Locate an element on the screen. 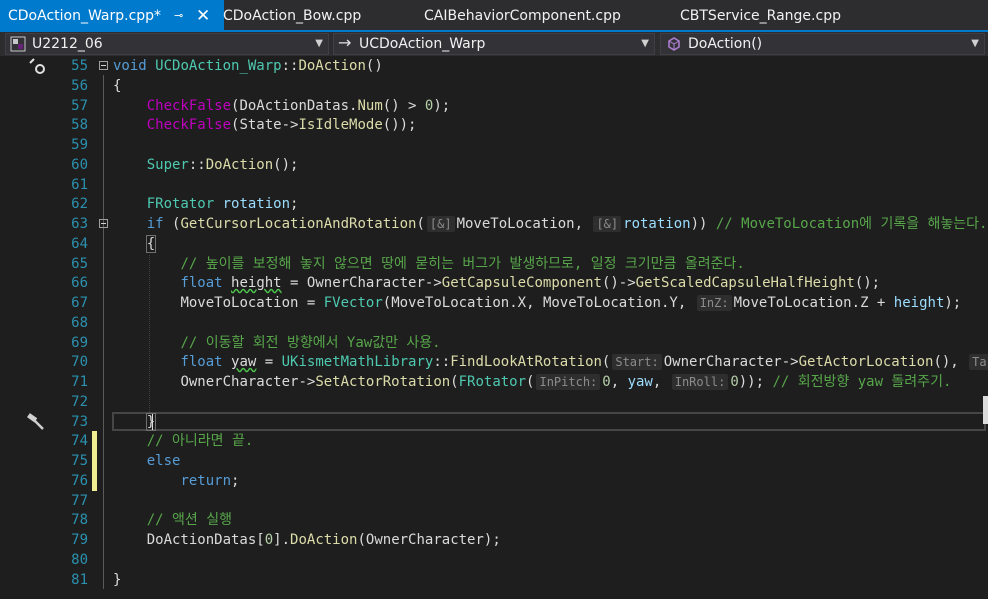  code-line: 72 is located at coordinates (494, 402).